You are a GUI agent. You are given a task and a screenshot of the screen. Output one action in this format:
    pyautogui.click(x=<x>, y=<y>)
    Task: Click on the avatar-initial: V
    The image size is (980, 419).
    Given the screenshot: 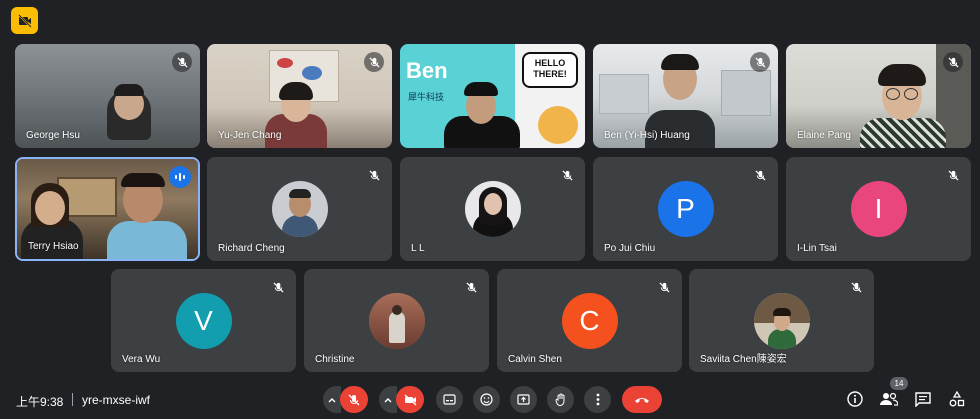 What is the action you would take?
    pyautogui.click(x=203, y=320)
    